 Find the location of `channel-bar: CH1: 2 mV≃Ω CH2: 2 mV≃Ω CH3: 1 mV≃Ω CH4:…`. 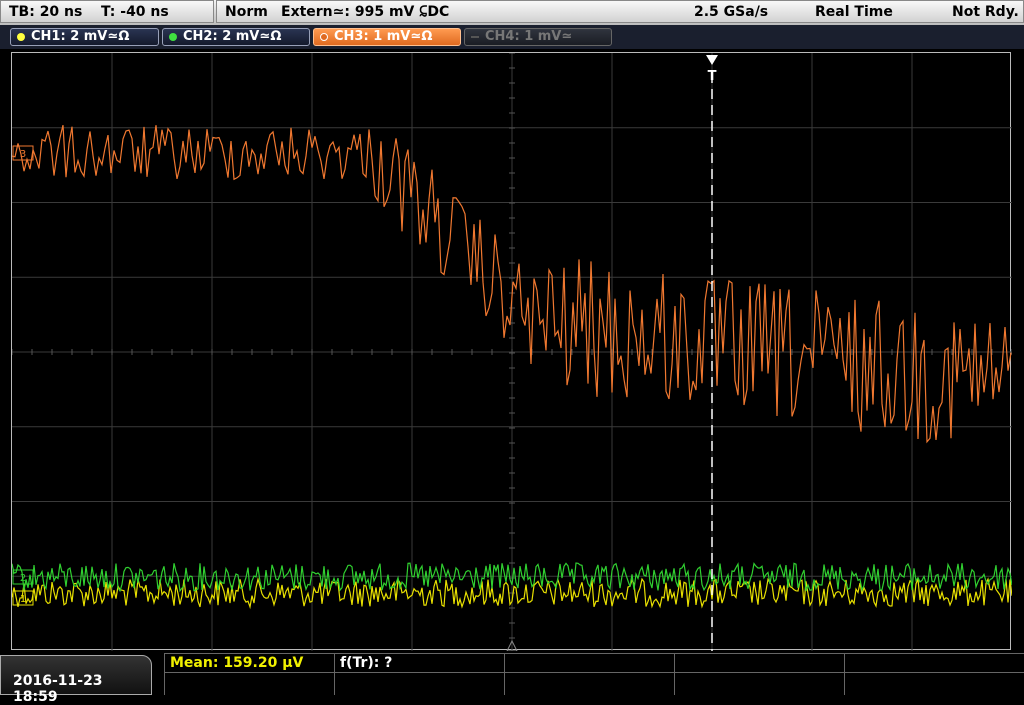

channel-bar: CH1: 2 mV≃Ω CH2: 2 mV≃Ω CH3: 1 mV≃Ω CH4:… is located at coordinates (512, 37).